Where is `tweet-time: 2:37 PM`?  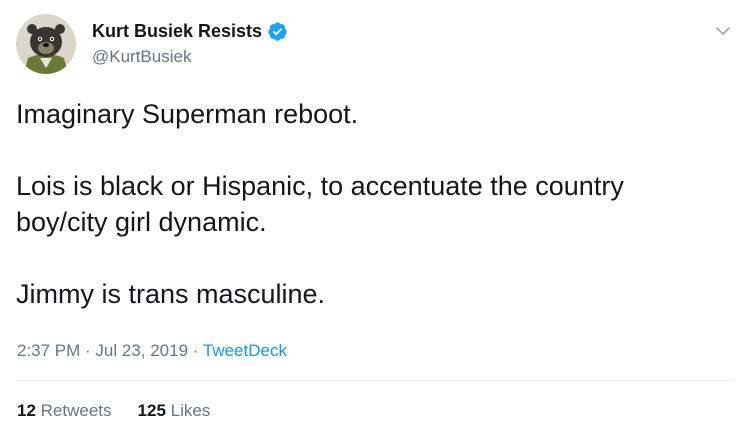 tweet-time: 2:37 PM is located at coordinates (48, 350).